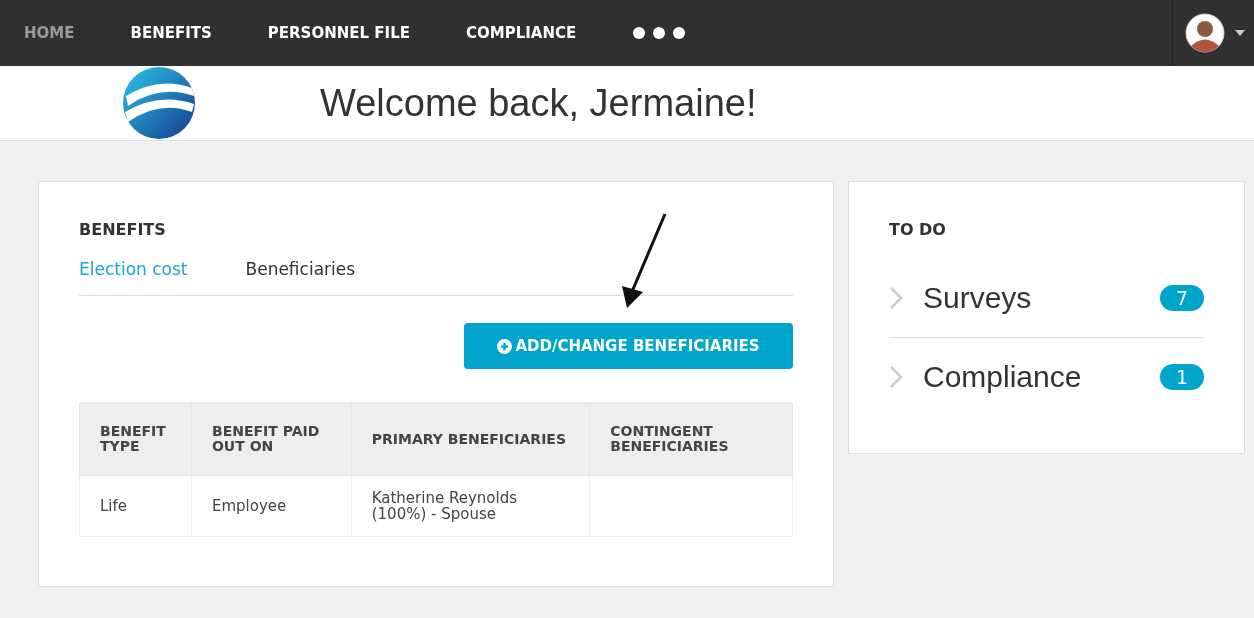 The width and height of the screenshot is (1254, 618). I want to click on column-header: PRIMARY BENEFICIARIES, so click(470, 439).